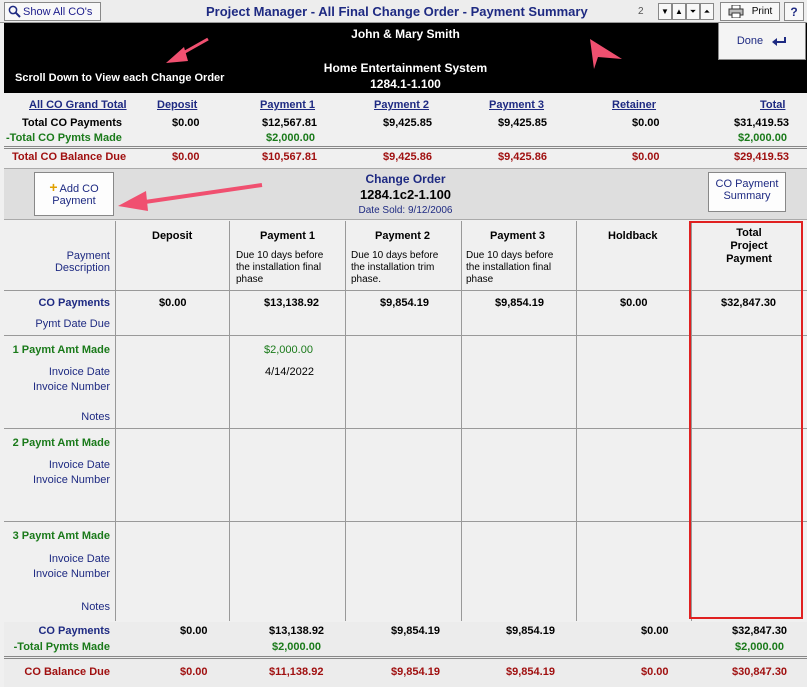 The height and width of the screenshot is (687, 807). Describe the element at coordinates (186, 157) in the screenshot. I see `gt-balance-deposit: $0.00` at that location.